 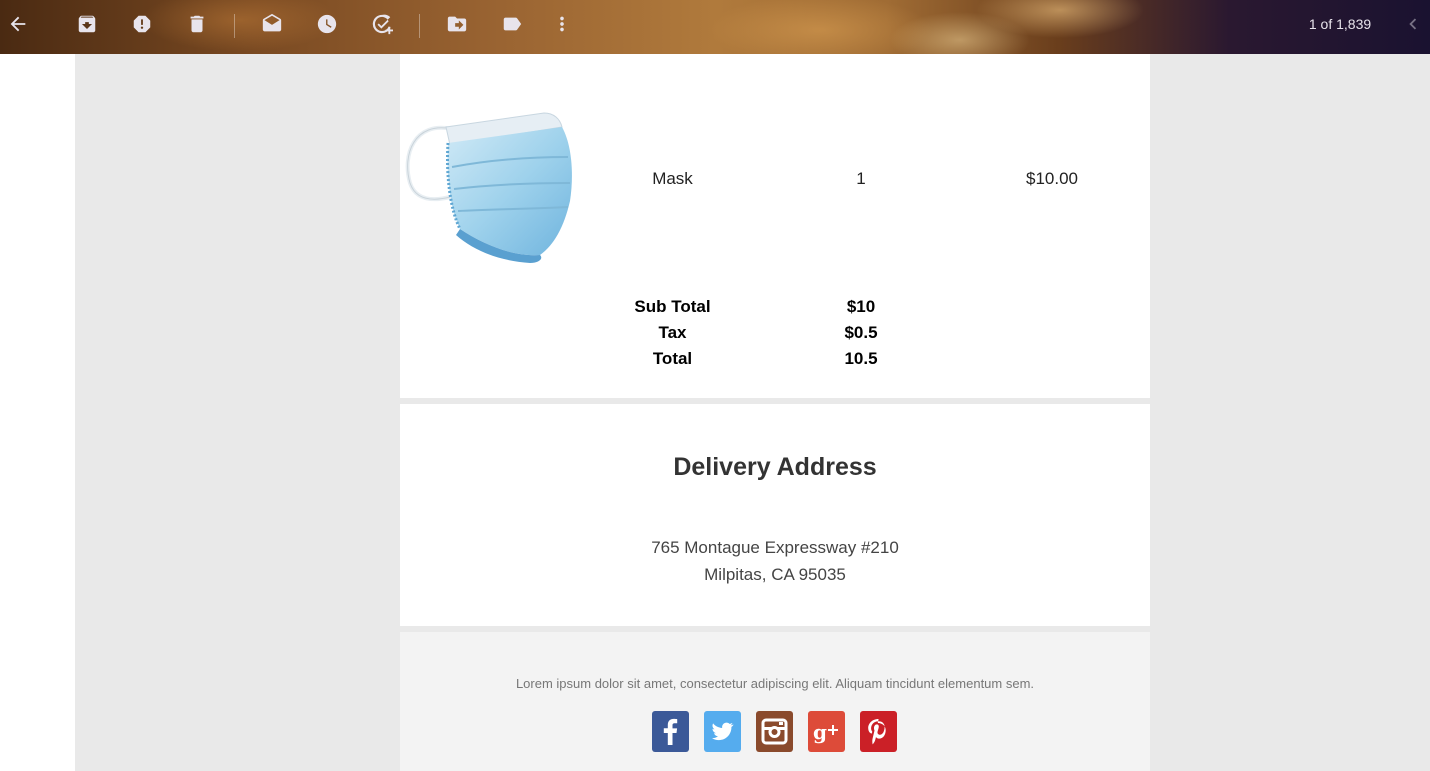 I want to click on page-counter: 1 of 1,839, so click(x=1340, y=24).